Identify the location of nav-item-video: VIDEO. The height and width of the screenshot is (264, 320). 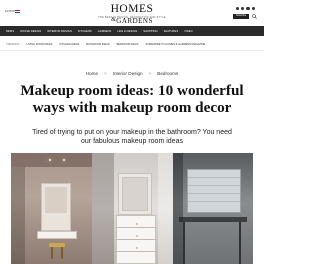
(188, 31).